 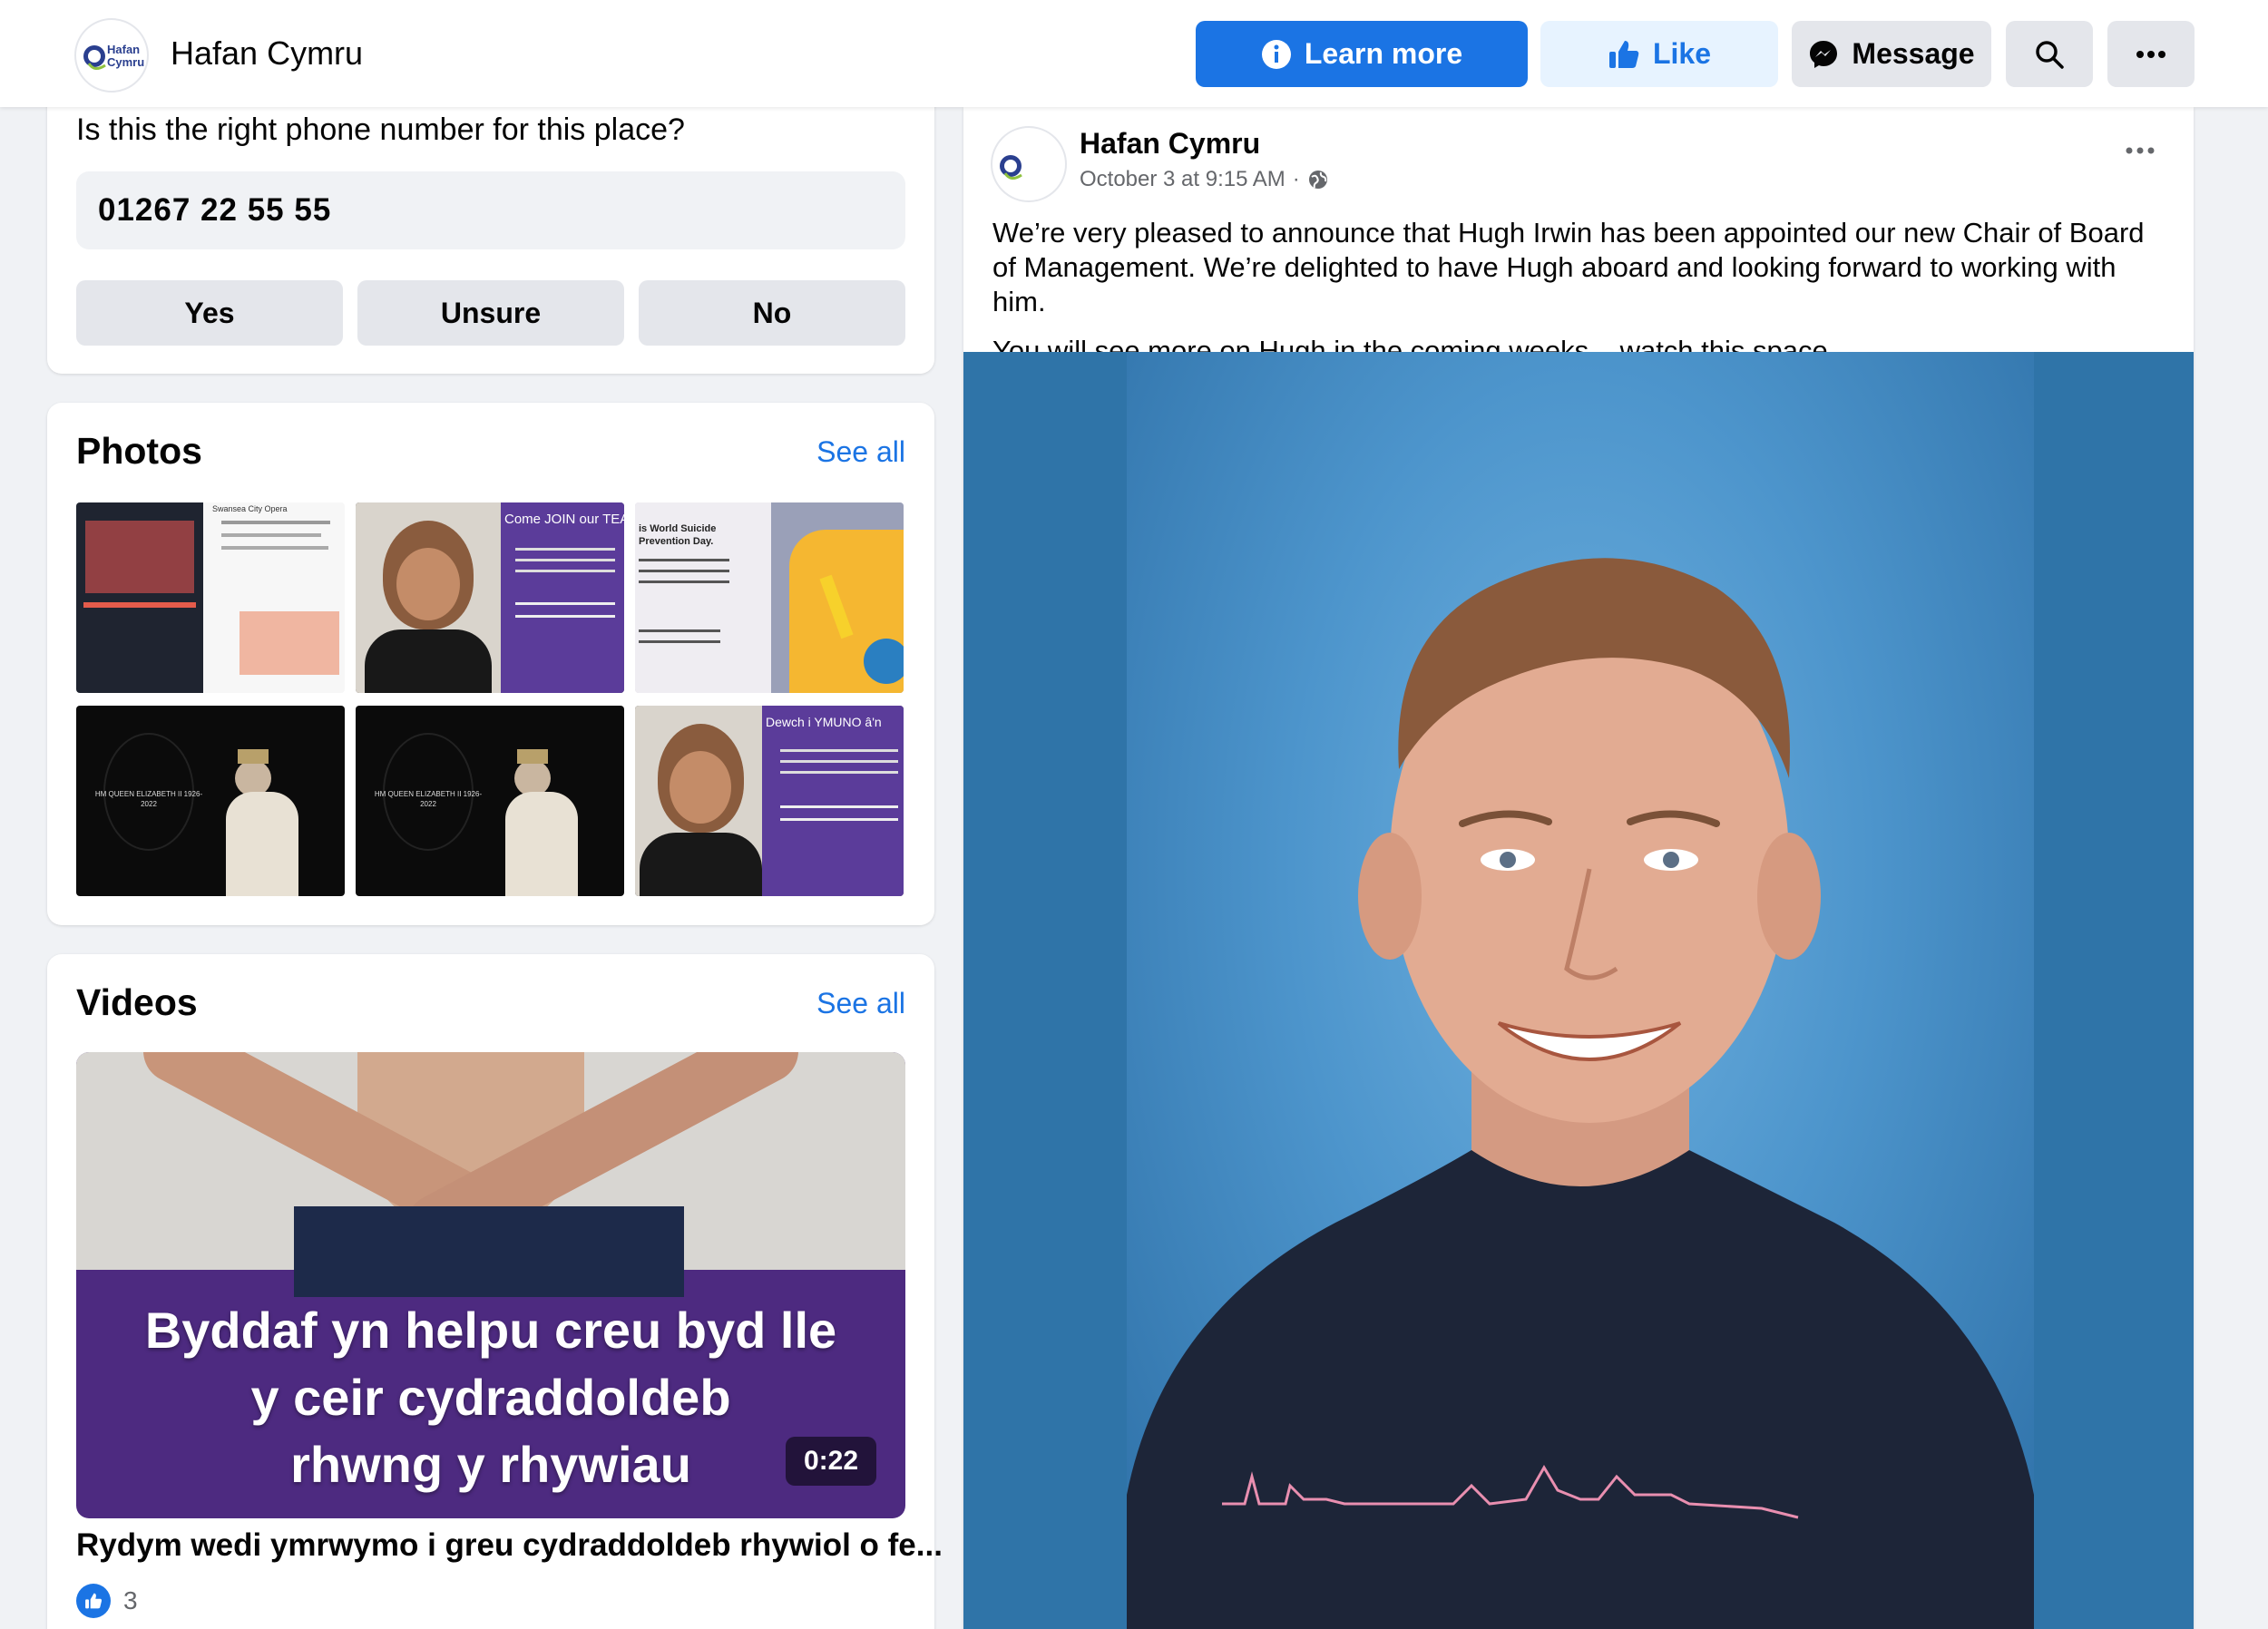 I want to click on post-meta: October 3 at 9:15 AM ·, so click(x=1204, y=179).